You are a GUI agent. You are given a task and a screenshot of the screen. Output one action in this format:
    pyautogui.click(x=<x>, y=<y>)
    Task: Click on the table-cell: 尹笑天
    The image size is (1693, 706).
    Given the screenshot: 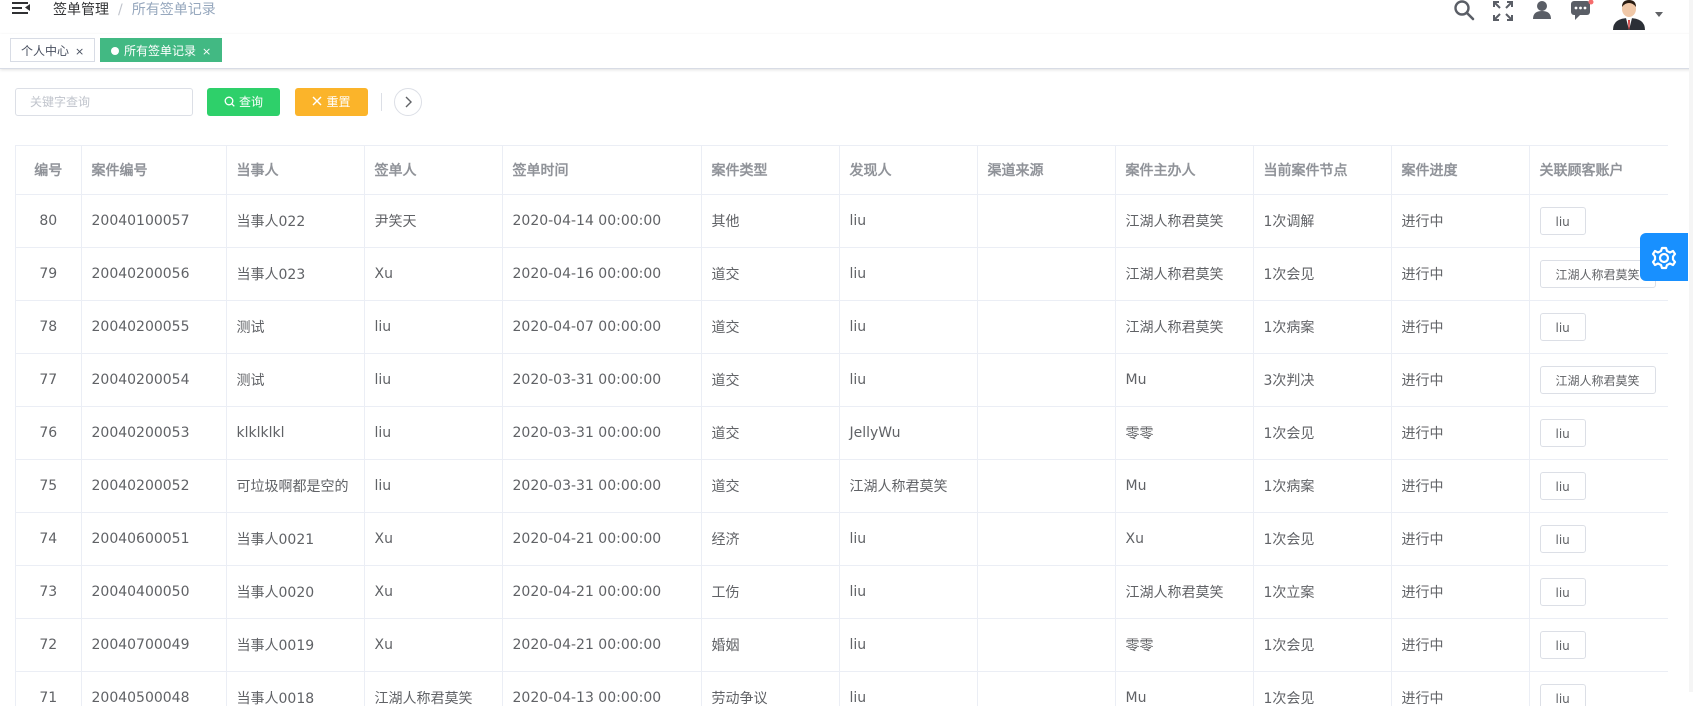 What is the action you would take?
    pyautogui.click(x=433, y=221)
    